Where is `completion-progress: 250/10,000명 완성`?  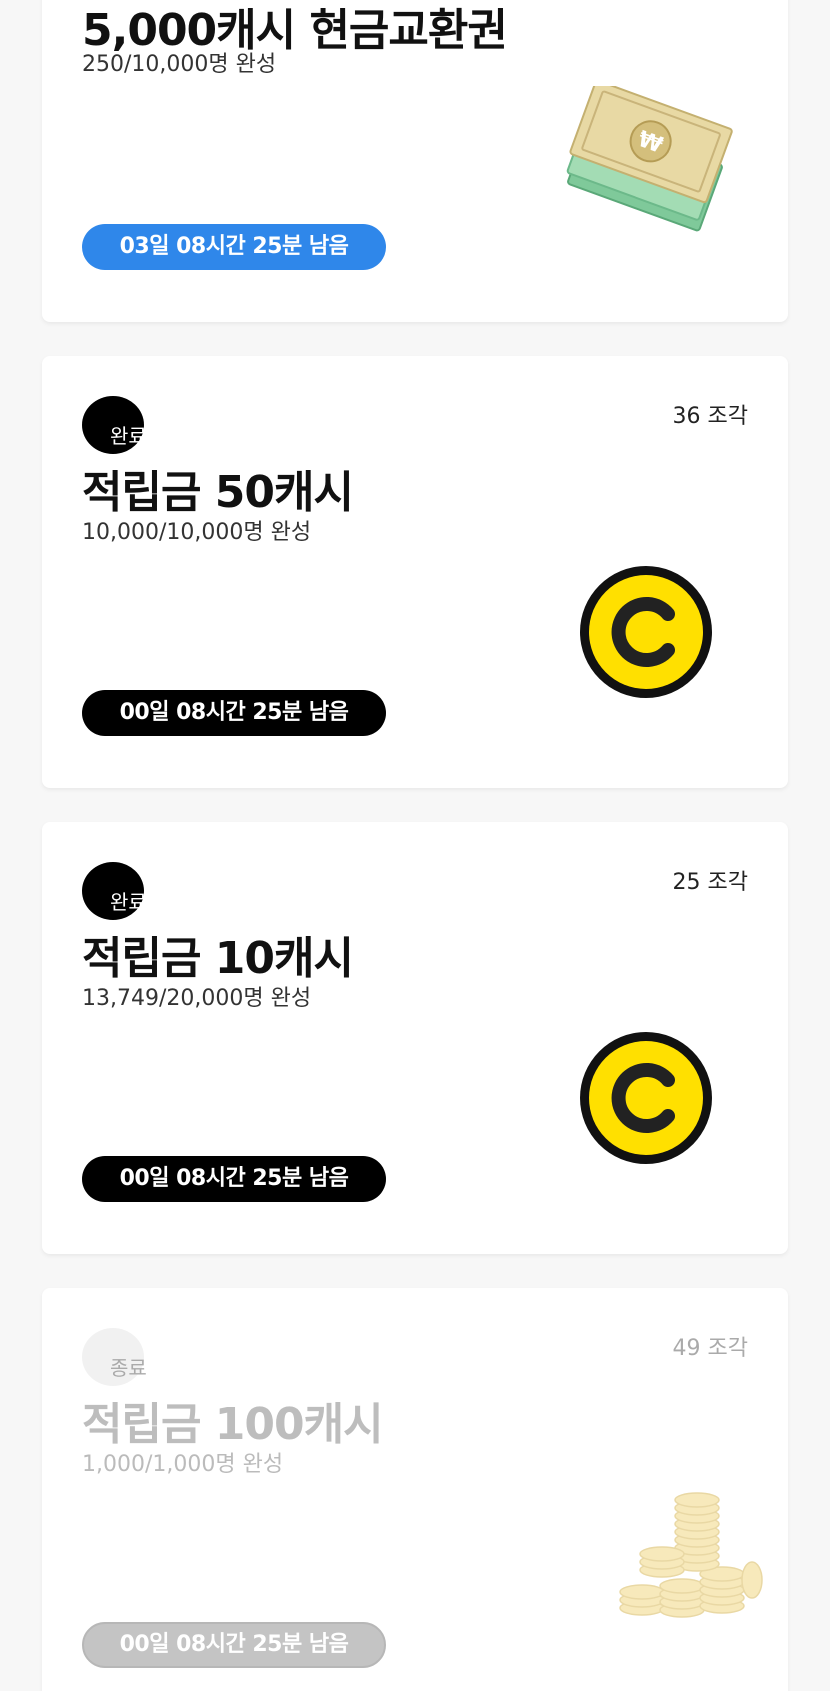 completion-progress: 250/10,000명 완성 is located at coordinates (179, 64).